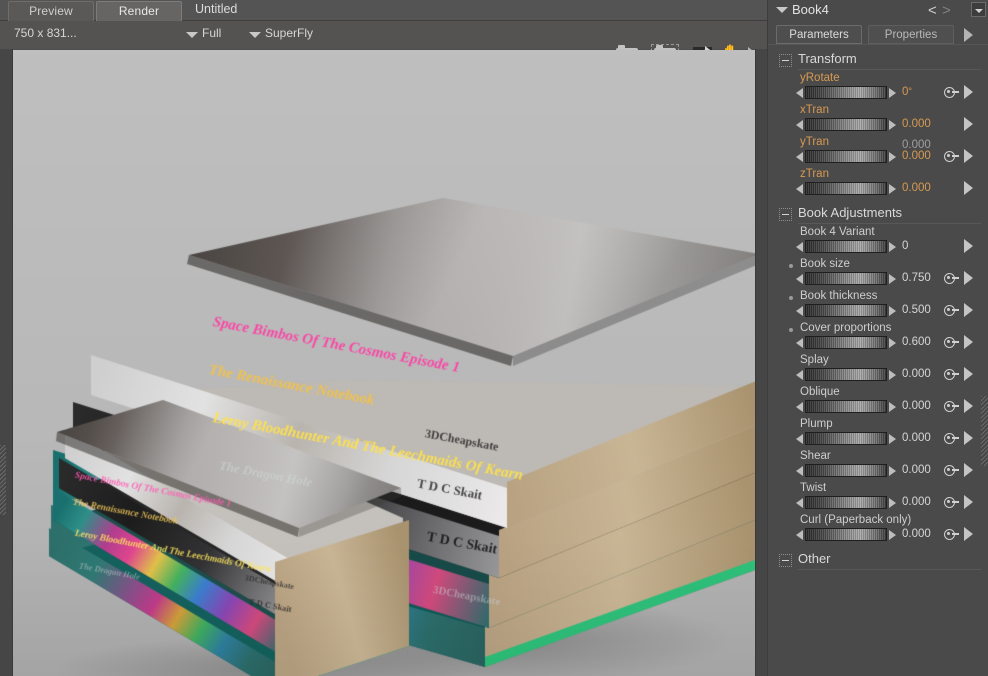  What do you see at coordinates (905, 246) in the screenshot?
I see `param-value: 0` at bounding box center [905, 246].